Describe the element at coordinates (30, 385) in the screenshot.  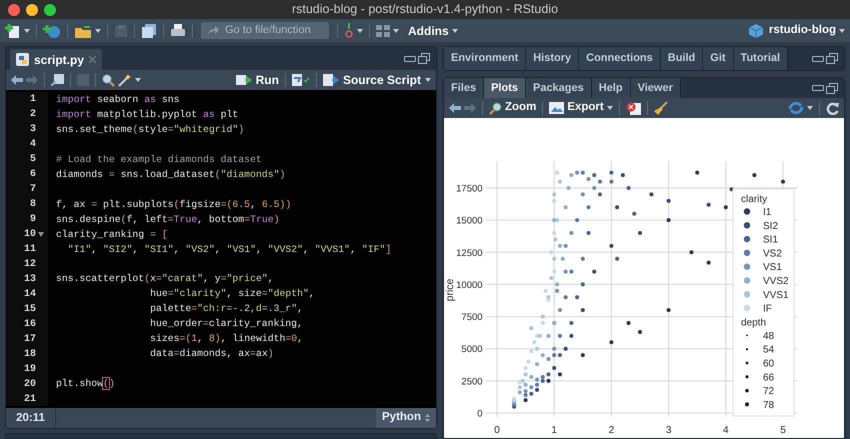
I see `line-number: 20` at that location.